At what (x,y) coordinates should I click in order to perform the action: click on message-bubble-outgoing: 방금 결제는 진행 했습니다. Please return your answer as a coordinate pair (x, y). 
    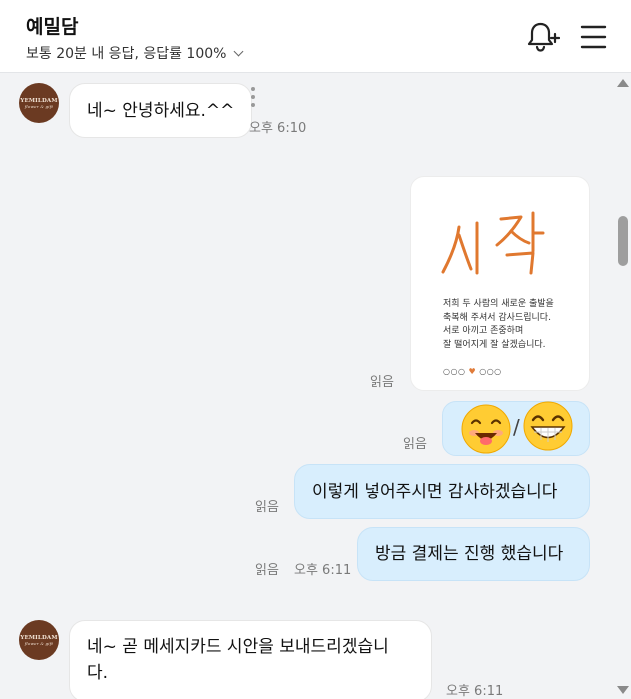
    Looking at the image, I should click on (473, 554).